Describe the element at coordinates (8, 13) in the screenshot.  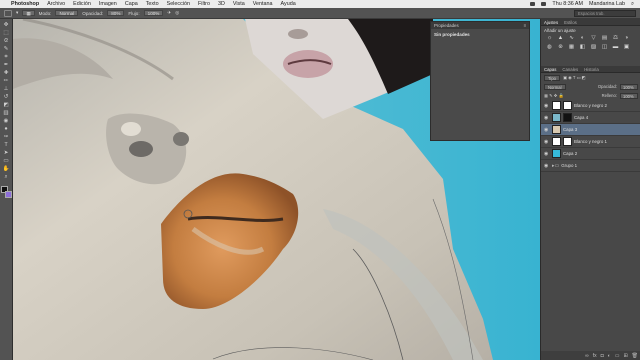
I see `brush-preset-icon` at that location.